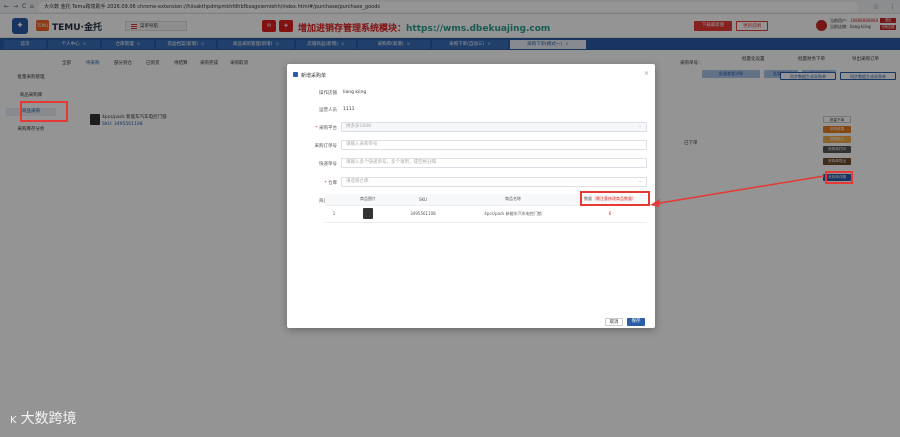 Image resolution: width=900 pixels, height=437 pixels. Describe the element at coordinates (646, 73) in the screenshot. I see `close-icon: ×` at that location.